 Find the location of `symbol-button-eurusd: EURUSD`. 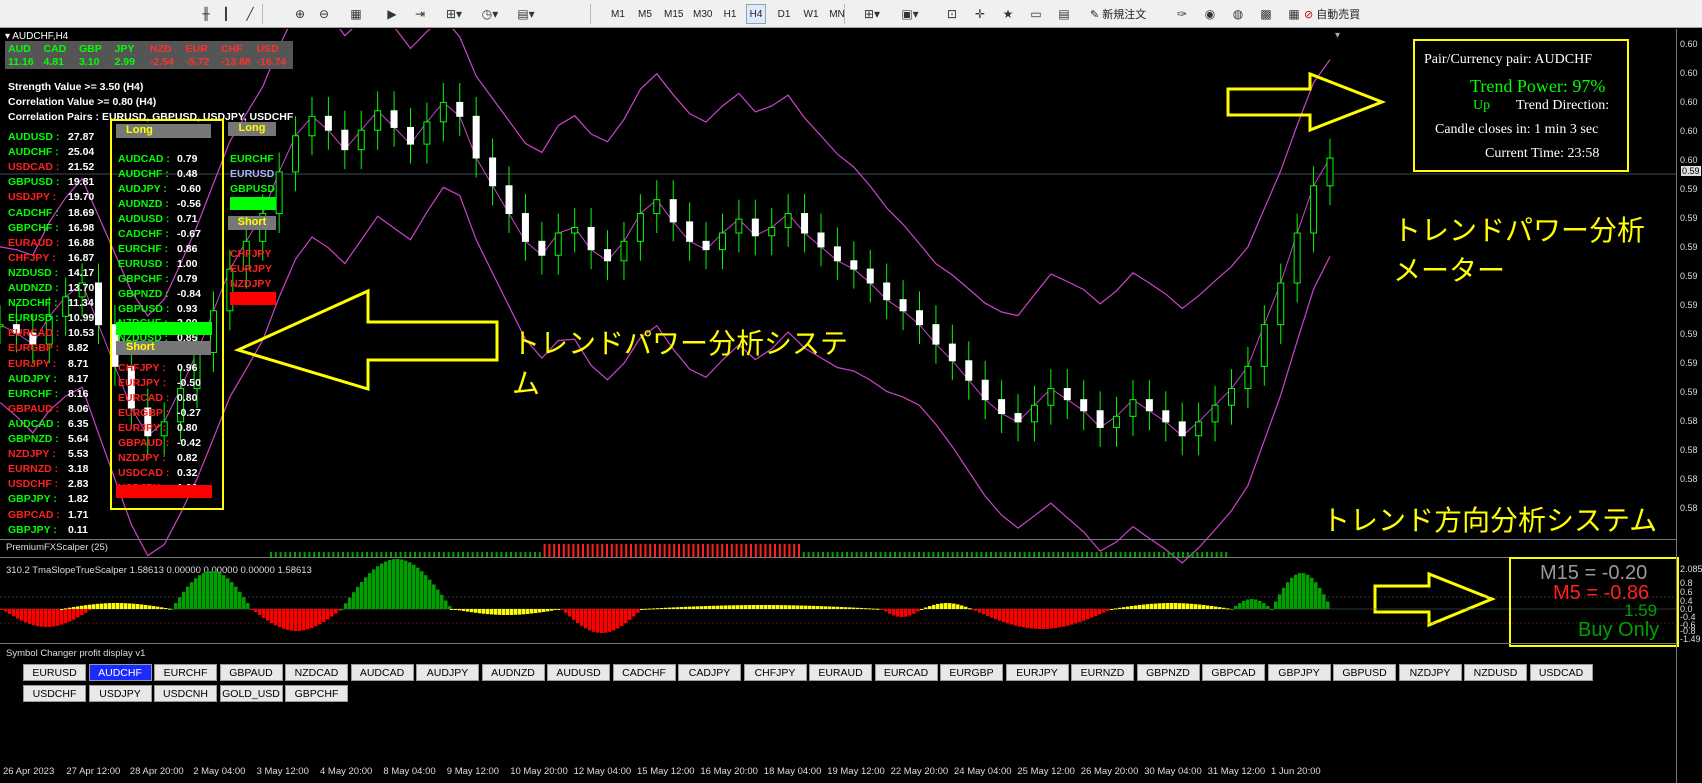

symbol-button-eurusd: EURUSD is located at coordinates (54, 672).